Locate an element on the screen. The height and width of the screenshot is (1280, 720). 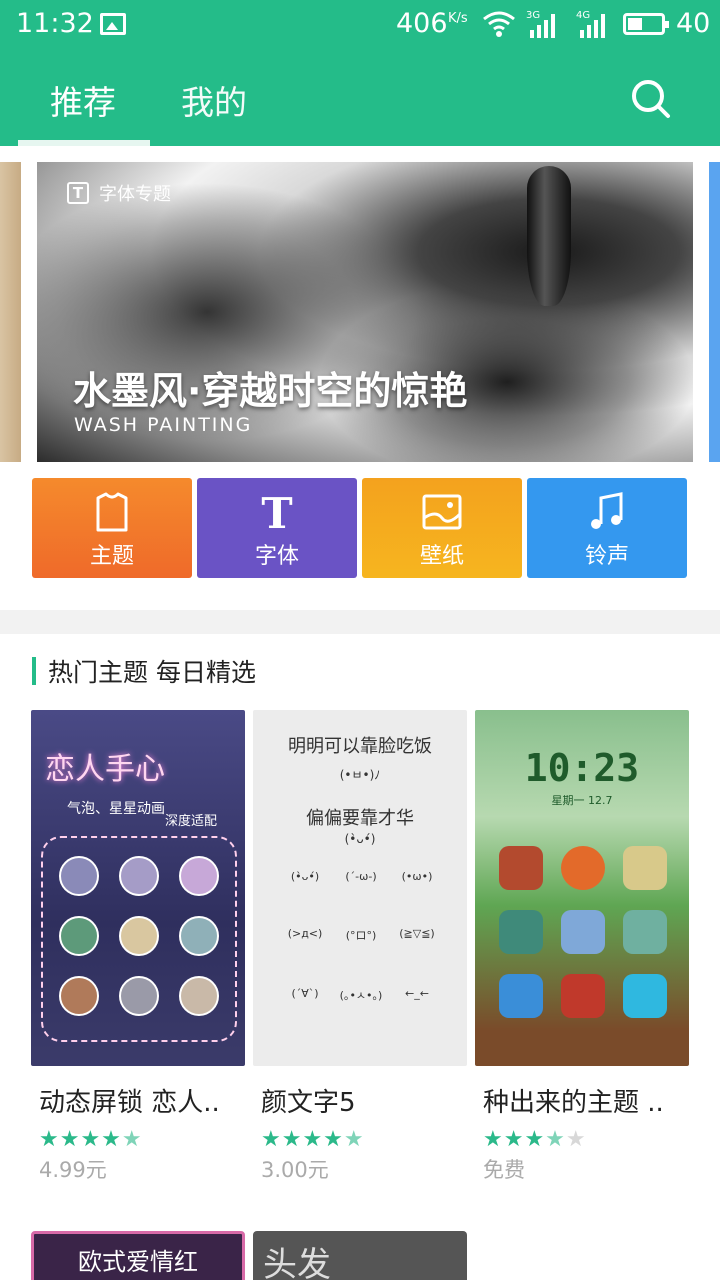
font-tag-icon: T is located at coordinates (78, 193).